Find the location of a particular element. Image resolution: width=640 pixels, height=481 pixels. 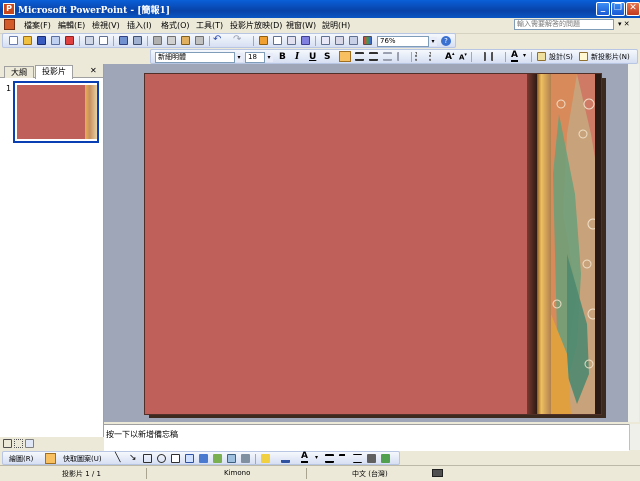

expand-all-icon is located at coordinates (325, 40).